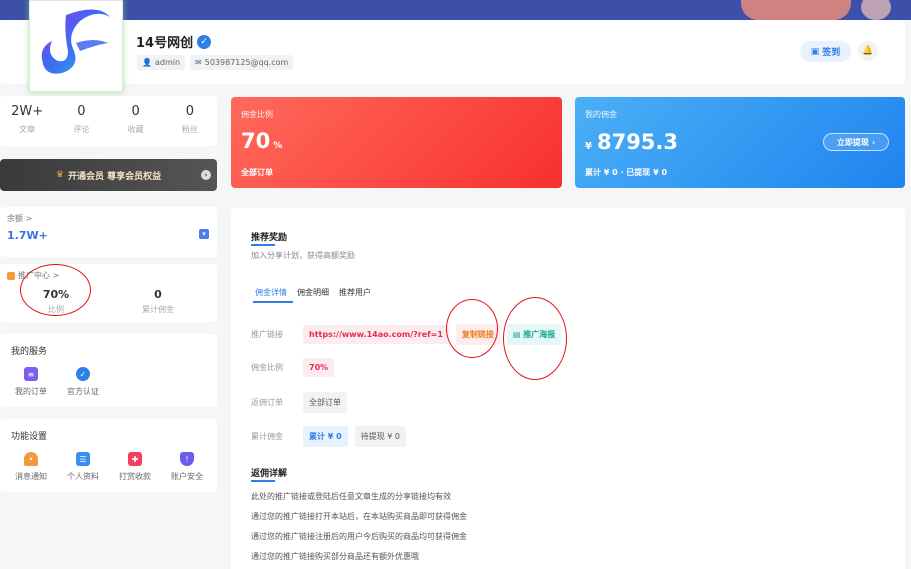  I want to click on rate-card-title: 佣金比例, so click(257, 114).